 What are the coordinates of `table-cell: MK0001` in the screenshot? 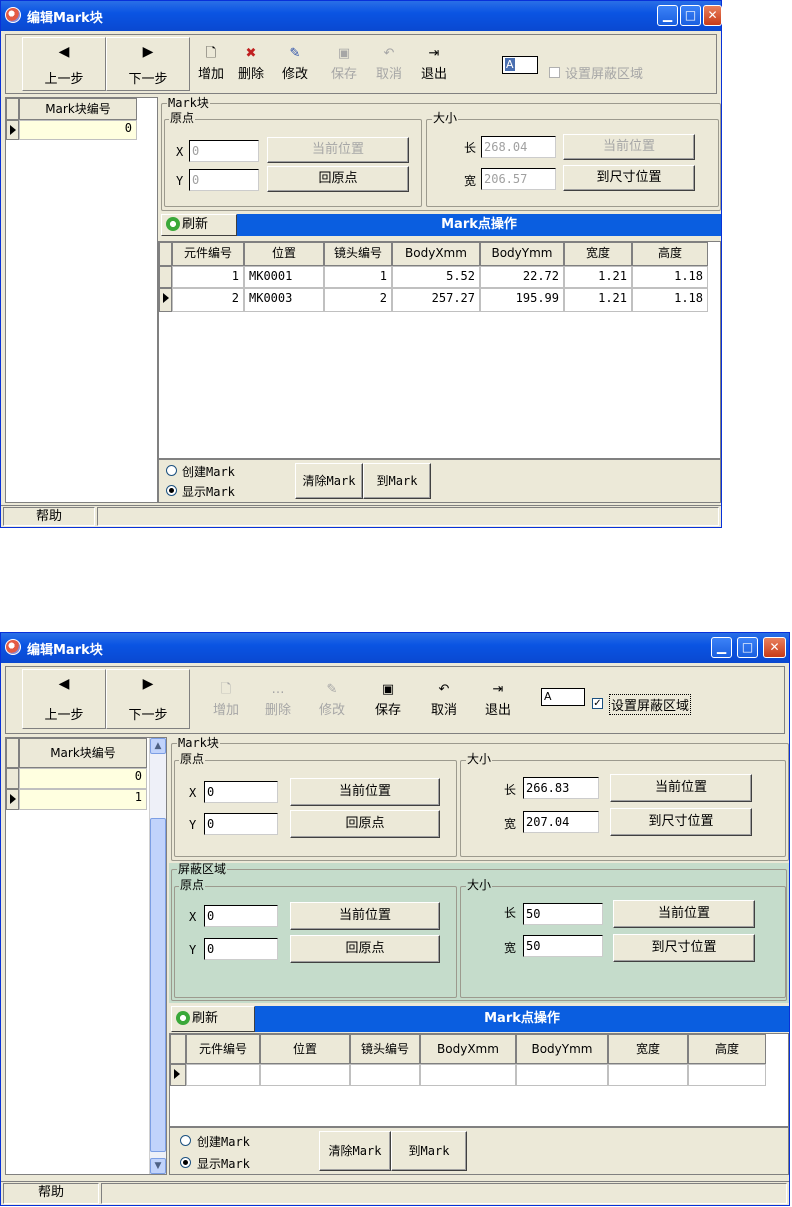 It's located at (284, 277).